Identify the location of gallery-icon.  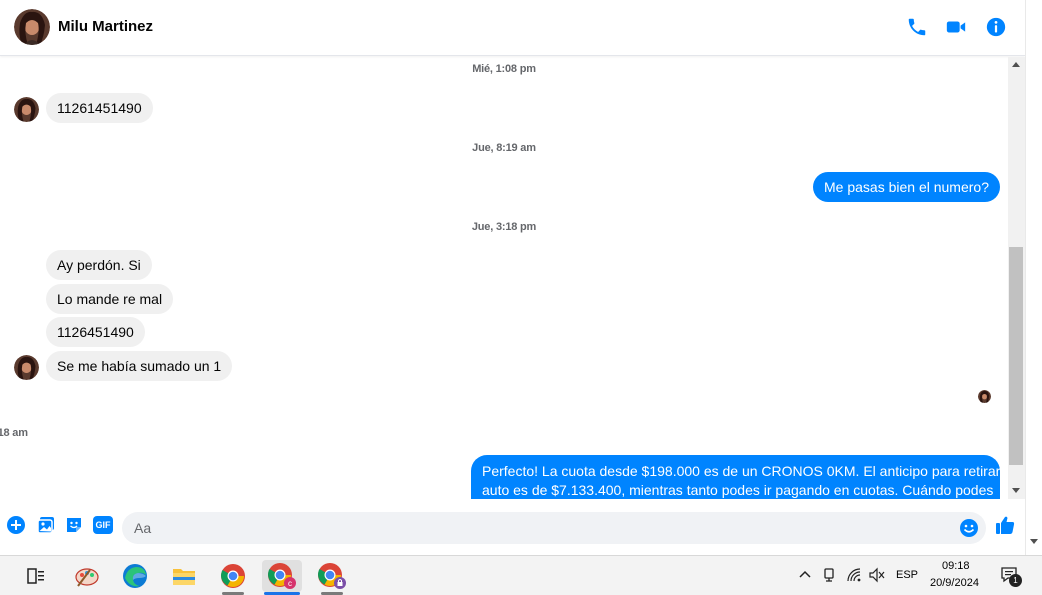
(46, 525).